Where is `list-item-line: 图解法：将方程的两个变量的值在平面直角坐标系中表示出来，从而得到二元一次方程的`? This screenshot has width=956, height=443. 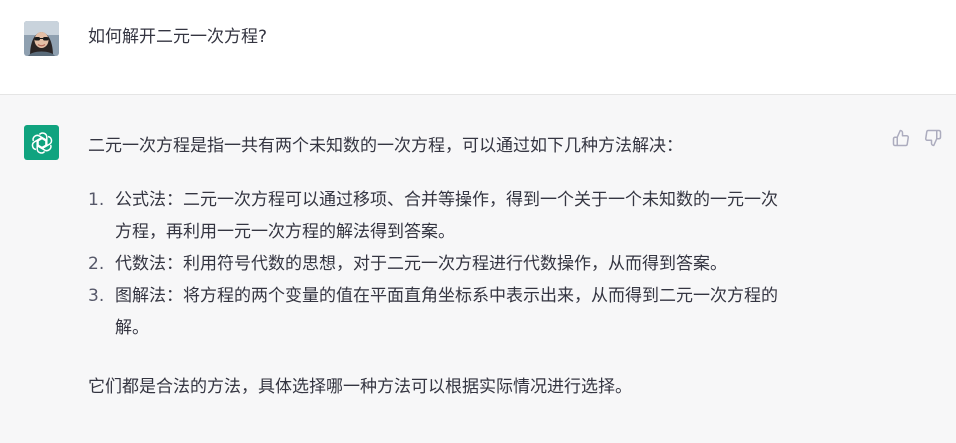
list-item-line: 图解法：将方程的两个变量的值在平面直角坐标系中表示出来，从而得到二元一次方程的 is located at coordinates (446, 296).